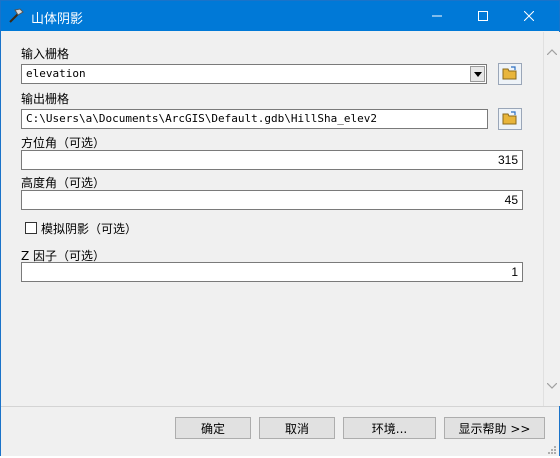 The width and height of the screenshot is (560, 458). I want to click on vertical-scrollbar, so click(551, 219).